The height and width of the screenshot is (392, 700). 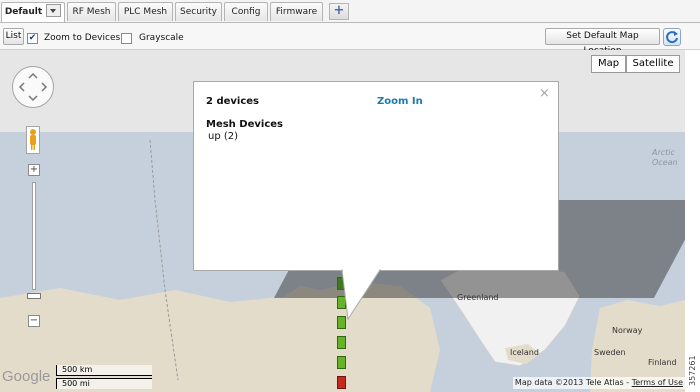 I want to click on scale-mi: 500 mi, so click(x=104, y=383).